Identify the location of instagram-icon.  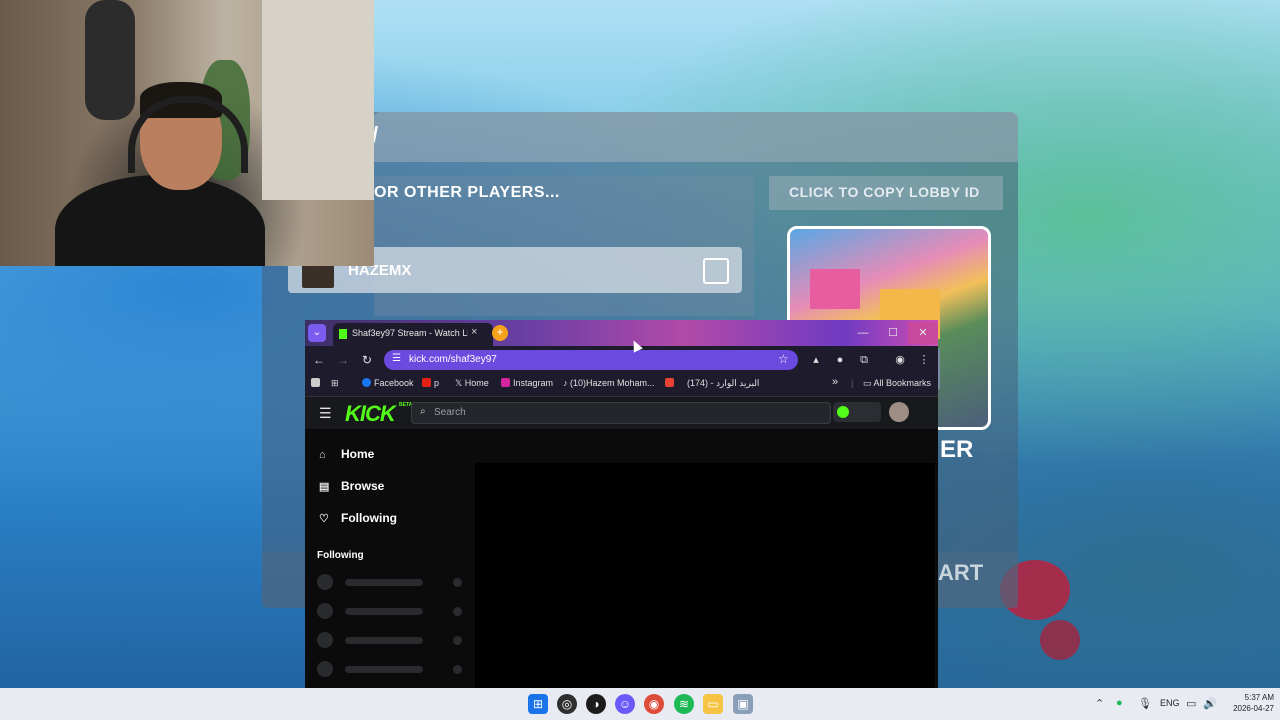
(505, 382).